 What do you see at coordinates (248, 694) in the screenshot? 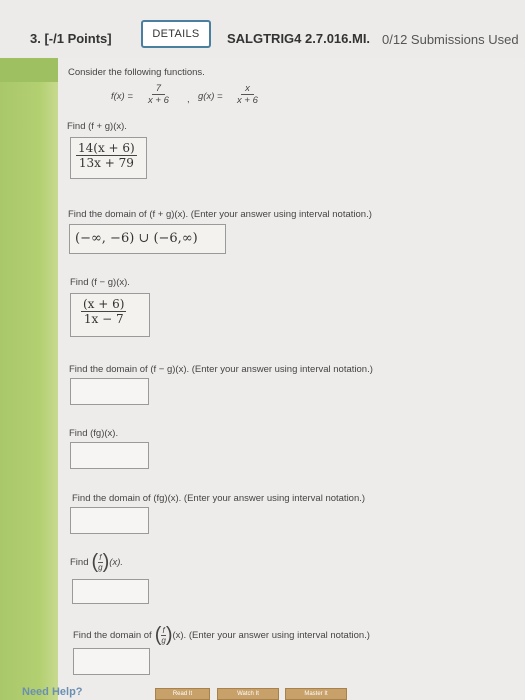
I see `watch-it-button: Watch It` at bounding box center [248, 694].